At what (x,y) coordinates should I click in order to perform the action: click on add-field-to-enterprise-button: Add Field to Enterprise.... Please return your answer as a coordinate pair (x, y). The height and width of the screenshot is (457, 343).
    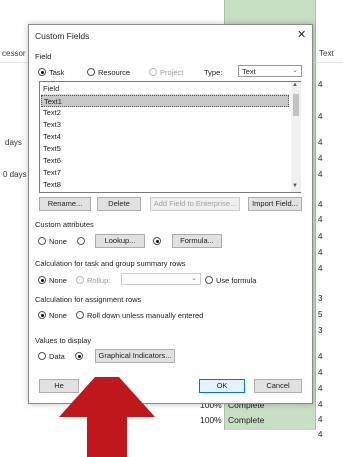
    Looking at the image, I should click on (195, 204).